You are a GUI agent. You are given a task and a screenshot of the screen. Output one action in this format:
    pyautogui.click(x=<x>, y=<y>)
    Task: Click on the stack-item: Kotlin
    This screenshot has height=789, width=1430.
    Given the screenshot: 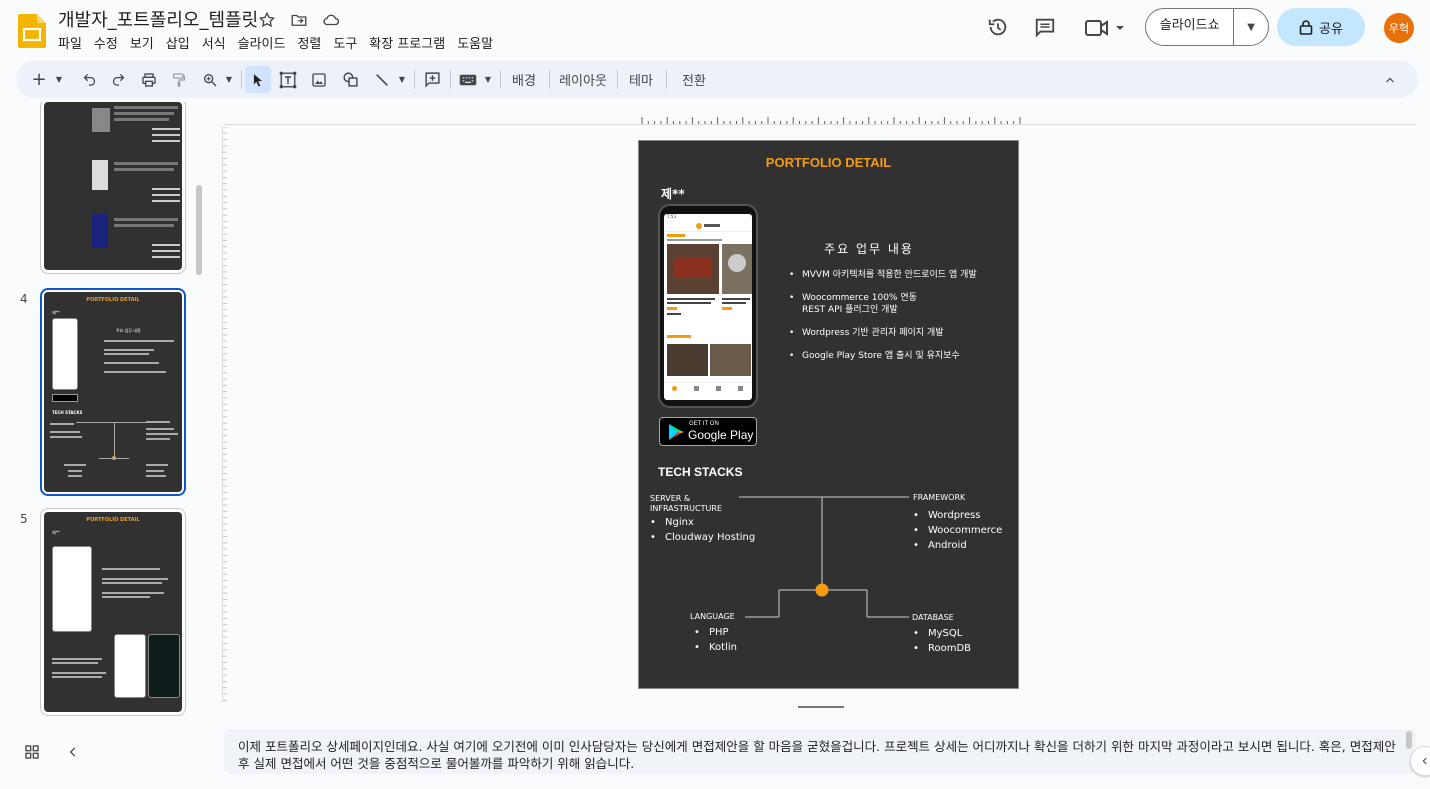 What is the action you would take?
    pyautogui.click(x=715, y=647)
    